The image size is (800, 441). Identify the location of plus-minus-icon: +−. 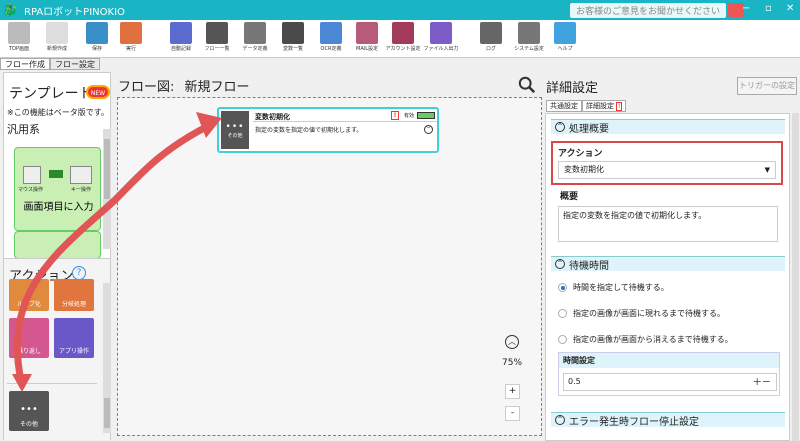
(762, 382).